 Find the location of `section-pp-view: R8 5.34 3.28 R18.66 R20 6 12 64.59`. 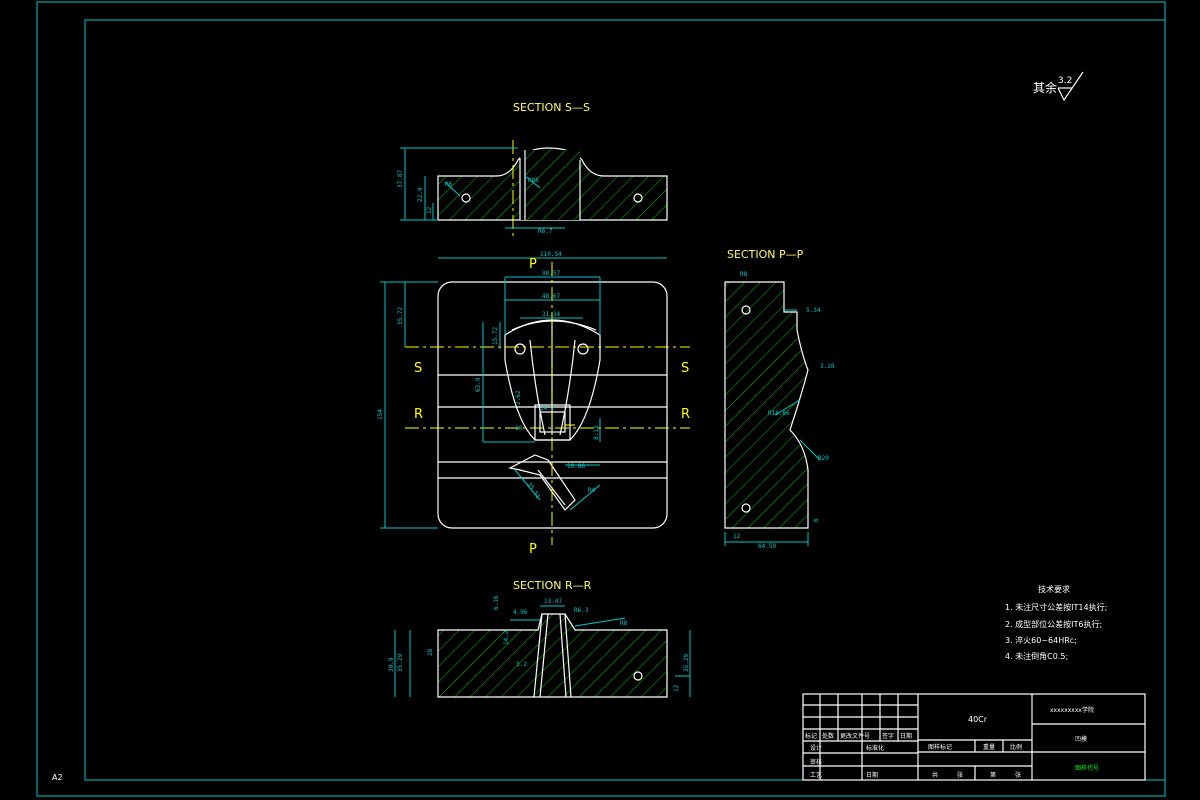

section-pp-view: R8 5.34 3.28 R18.66 R20 6 12 64.59 is located at coordinates (779, 410).